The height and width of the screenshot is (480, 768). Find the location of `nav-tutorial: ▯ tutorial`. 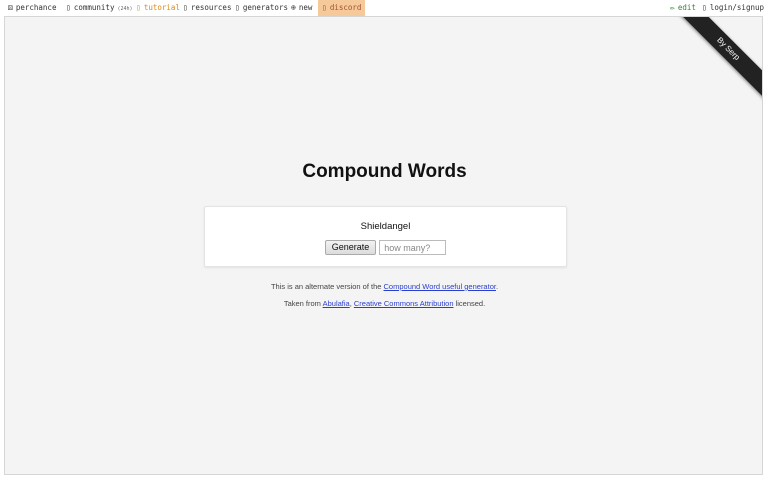

nav-tutorial: ▯ tutorial is located at coordinates (158, 8).